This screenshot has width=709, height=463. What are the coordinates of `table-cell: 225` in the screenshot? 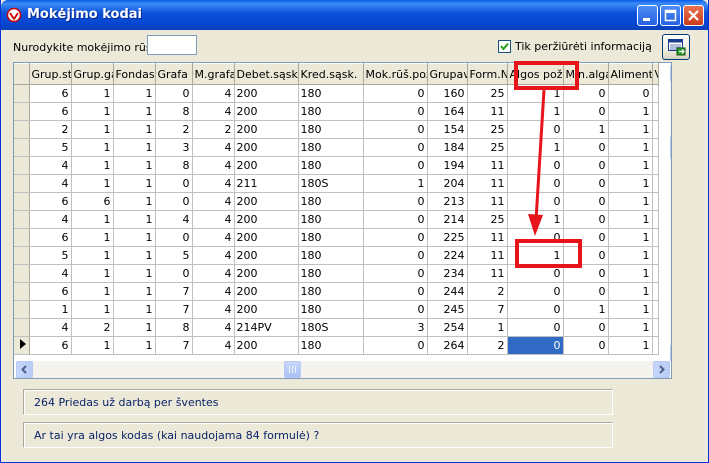 It's located at (447, 237).